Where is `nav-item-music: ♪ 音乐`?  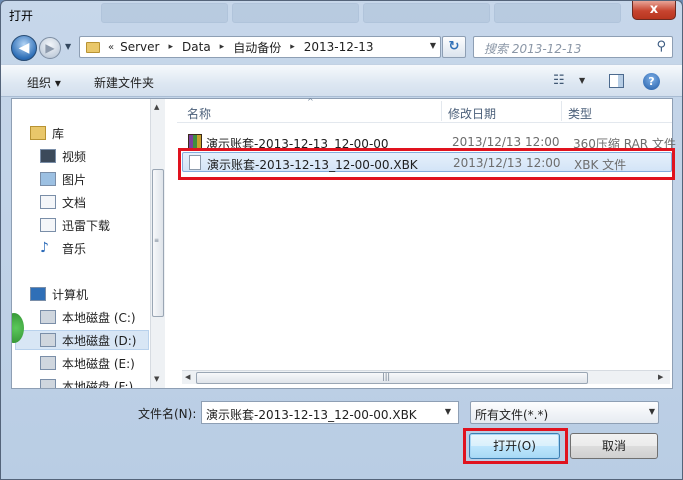 nav-item-music: ♪ 音乐 is located at coordinates (102, 248).